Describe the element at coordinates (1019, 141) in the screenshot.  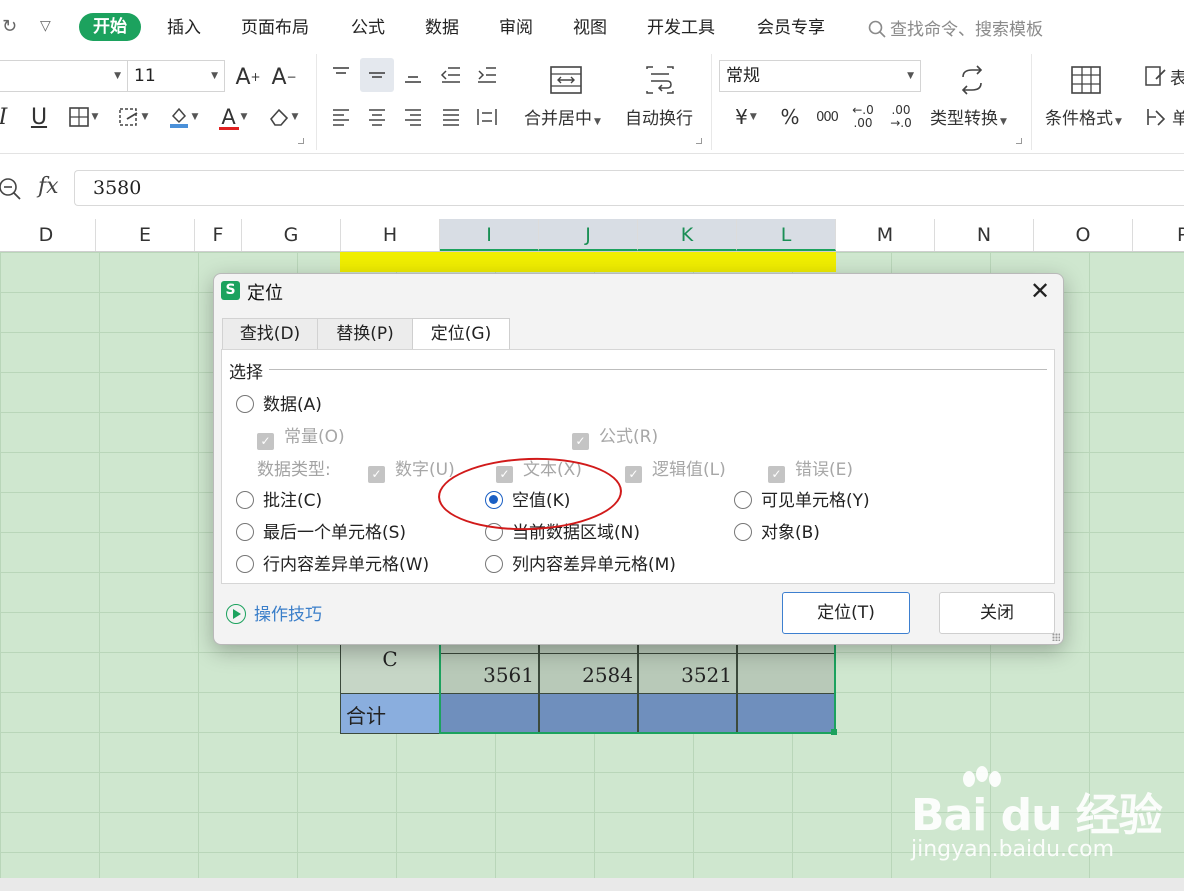
I see `number-dialog-launcher` at that location.